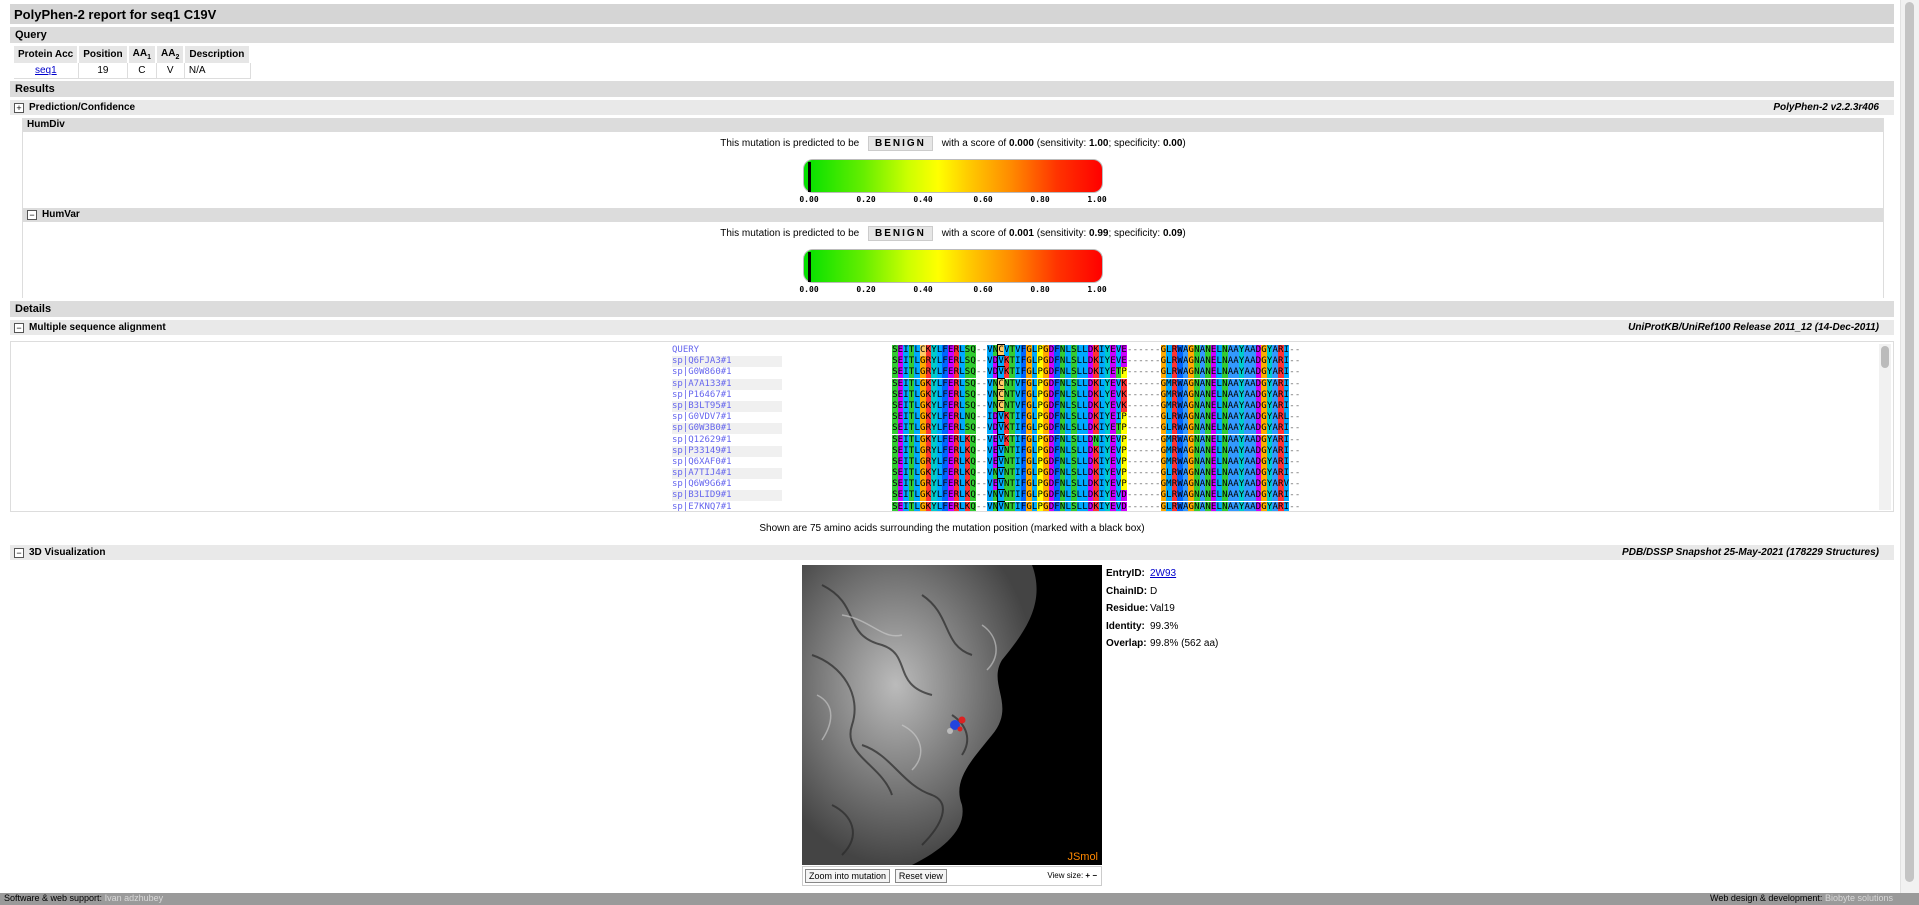  What do you see at coordinates (1125, 626) in the screenshot?
I see `identity-label: Identity:` at bounding box center [1125, 626].